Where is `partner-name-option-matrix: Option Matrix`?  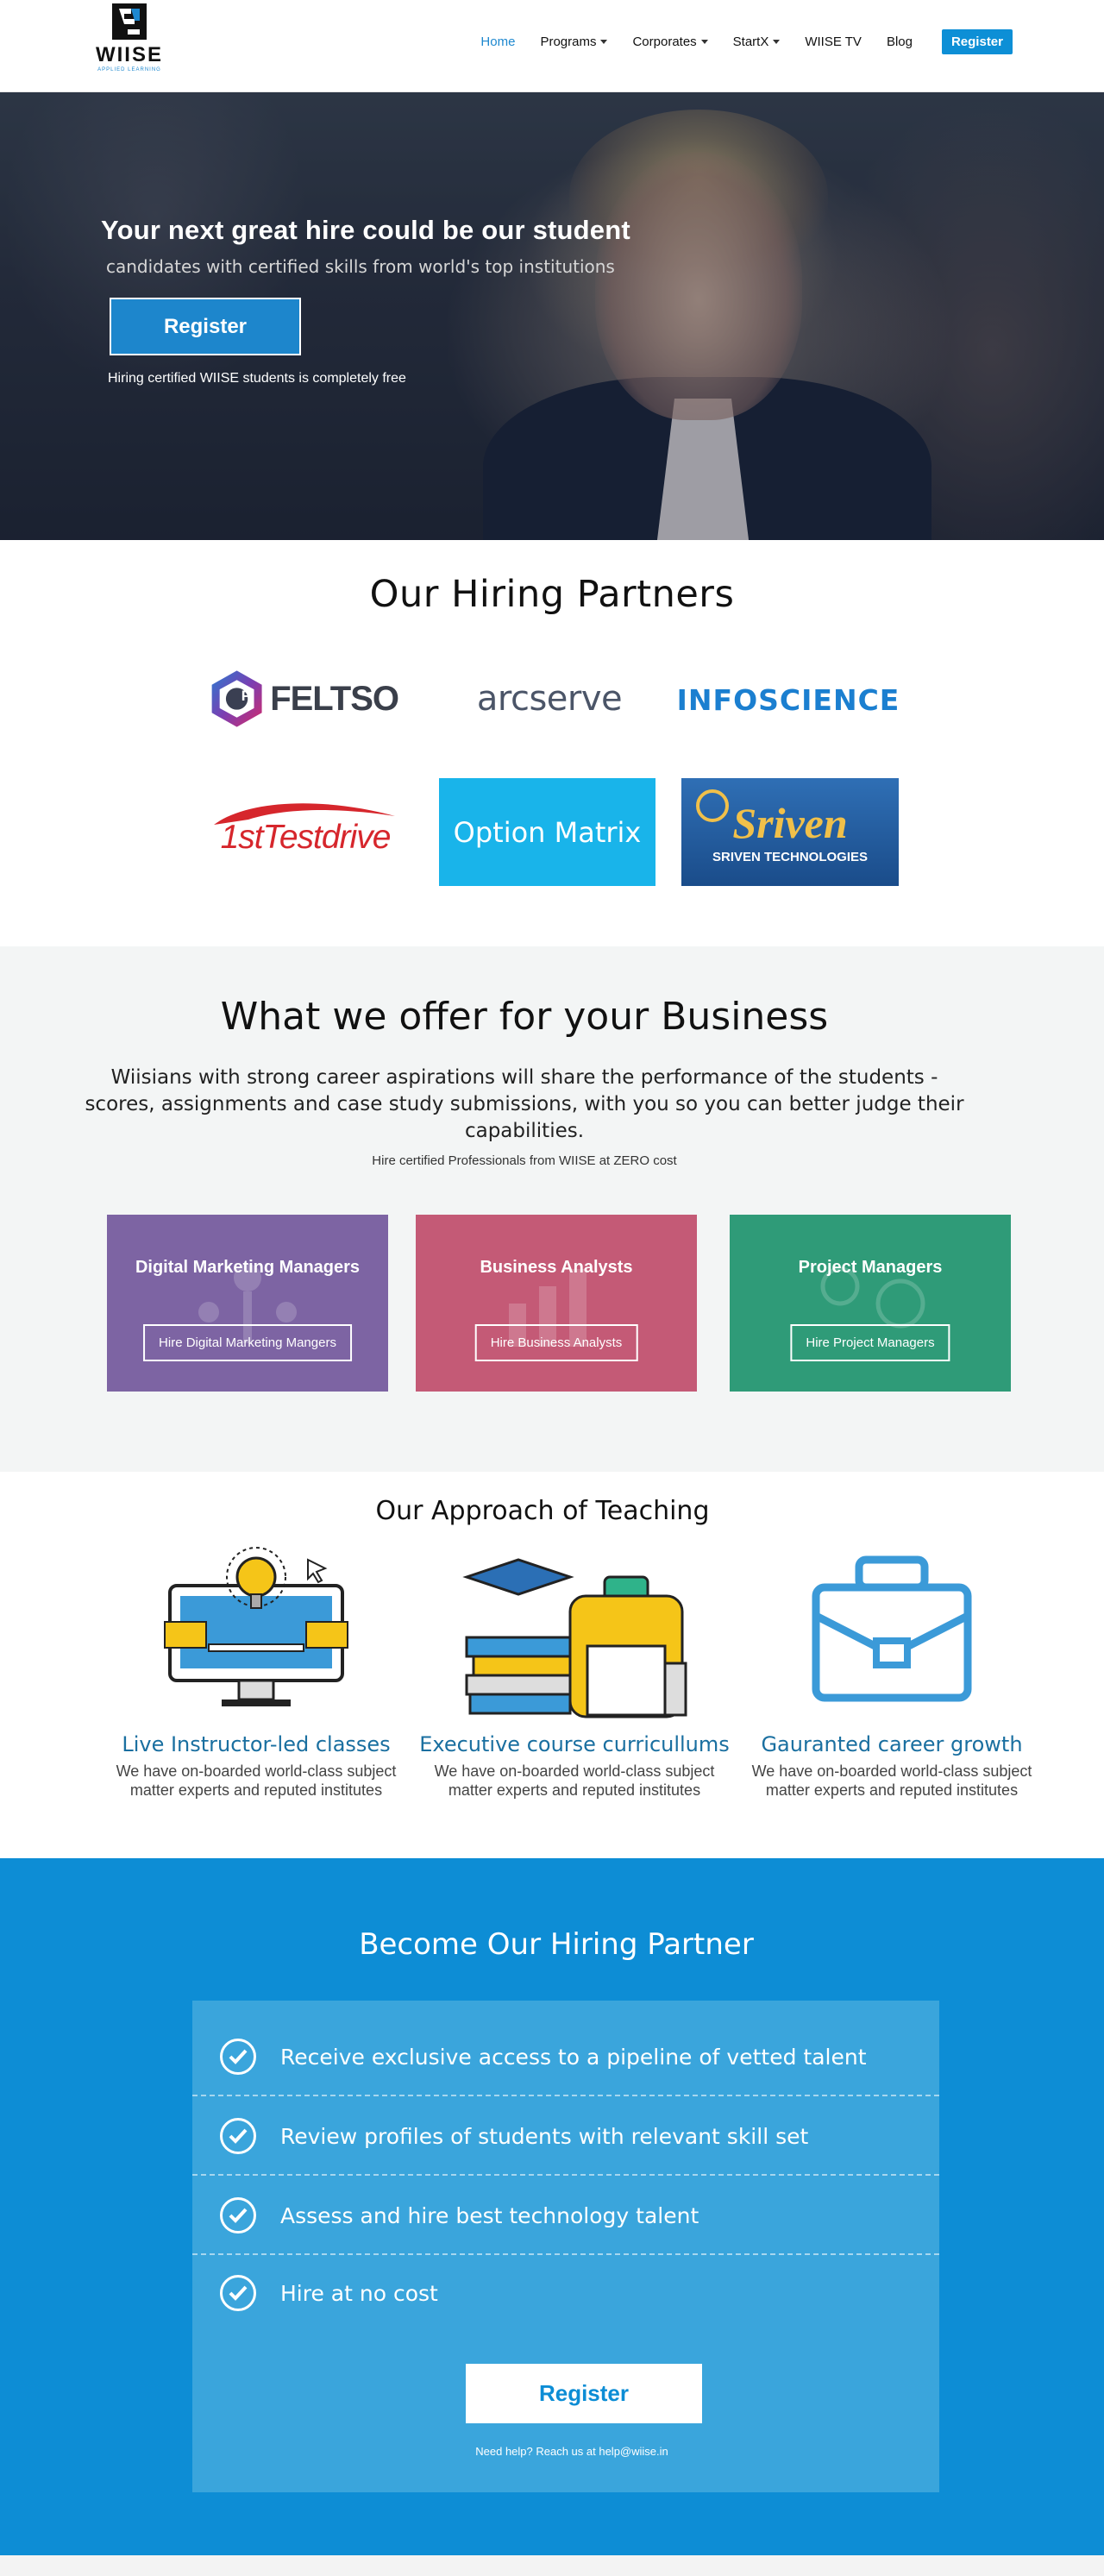 partner-name-option-matrix: Option Matrix is located at coordinates (548, 832).